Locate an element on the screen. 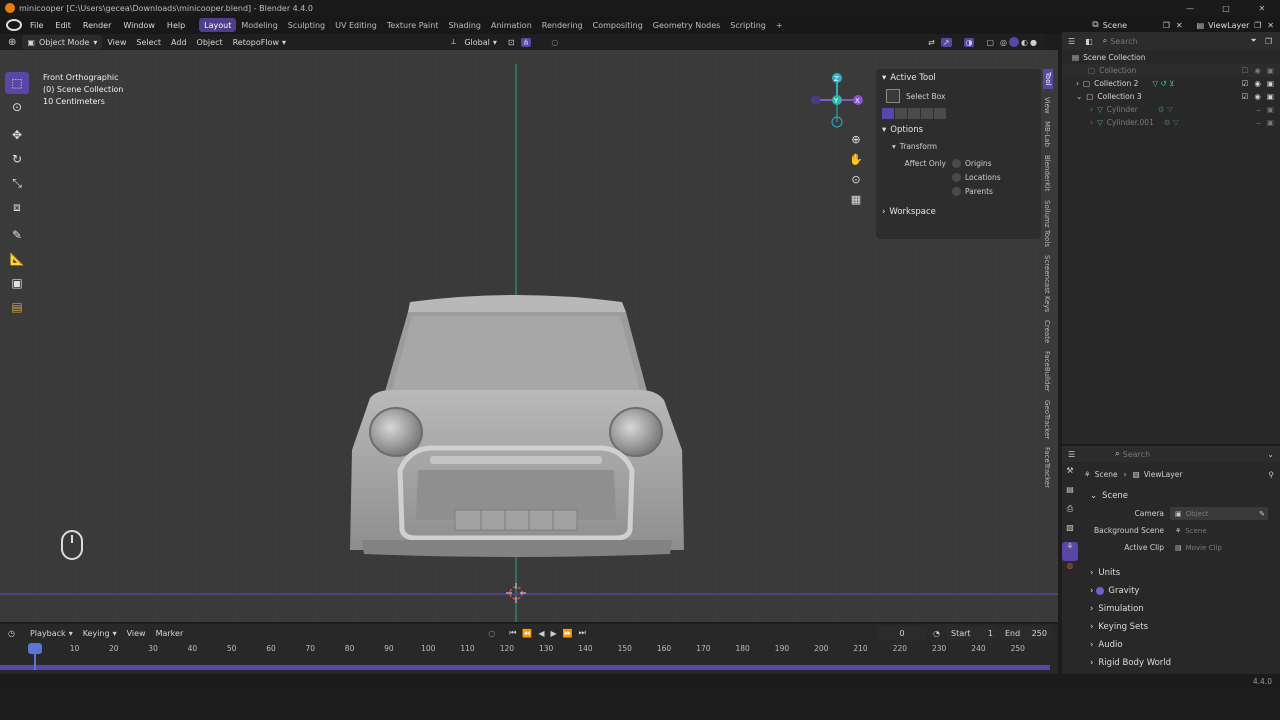  maximize-button: □ is located at coordinates (1226, 8).